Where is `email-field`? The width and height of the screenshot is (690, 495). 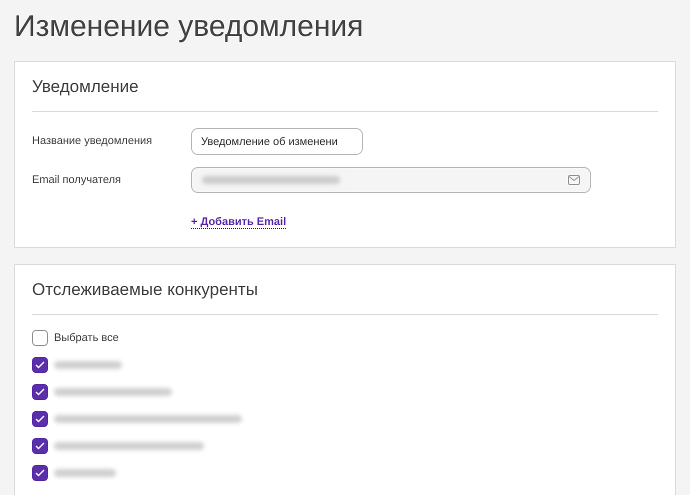 email-field is located at coordinates (391, 180).